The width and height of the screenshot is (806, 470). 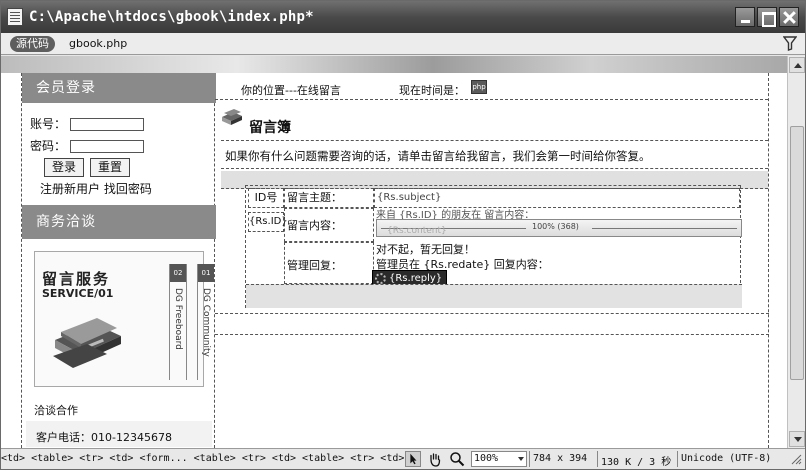 I want to click on header-banner-image, so click(x=394, y=64).